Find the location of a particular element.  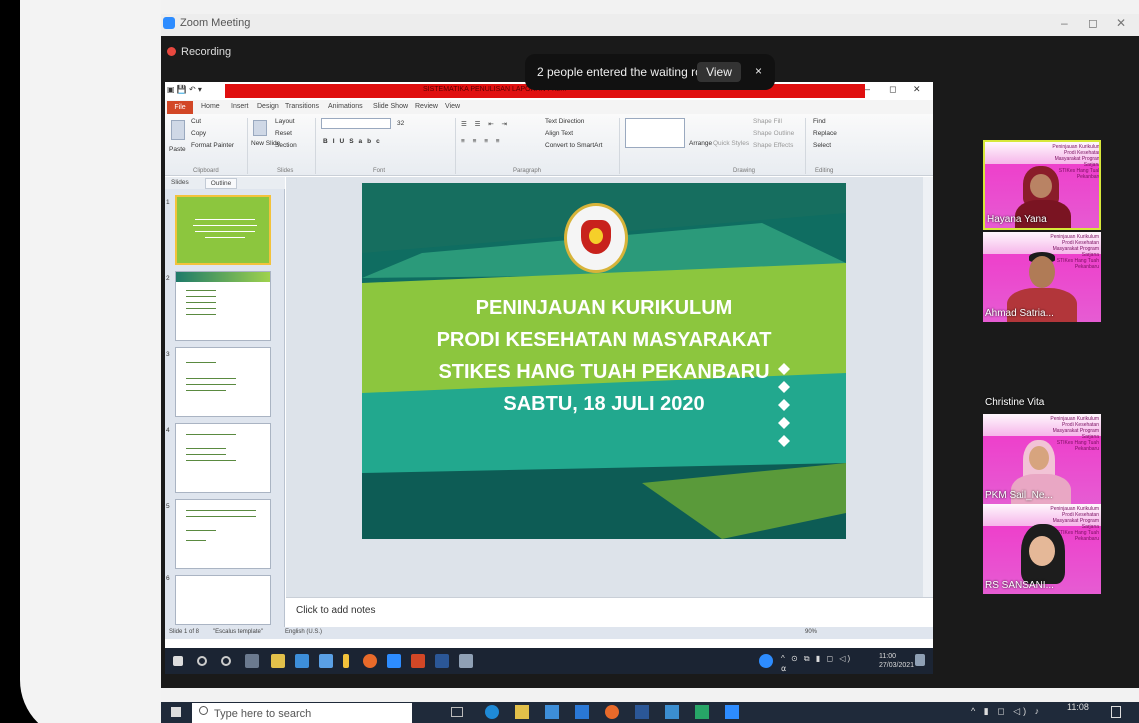

tab-insert: Insert is located at coordinates (240, 106).